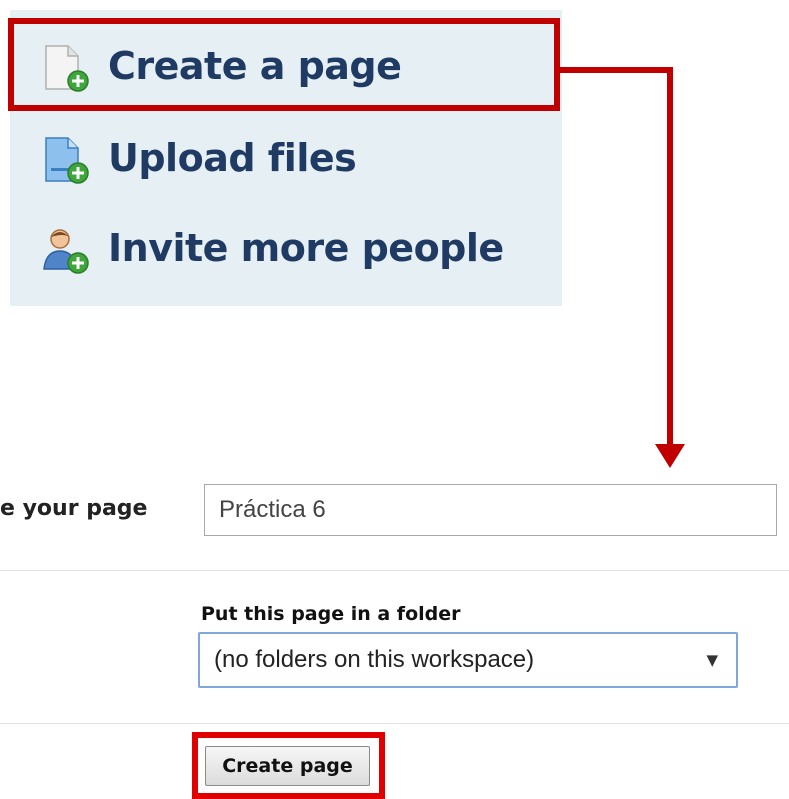 The height and width of the screenshot is (799, 789). I want to click on folder-label: Put this page in a folder, so click(331, 614).